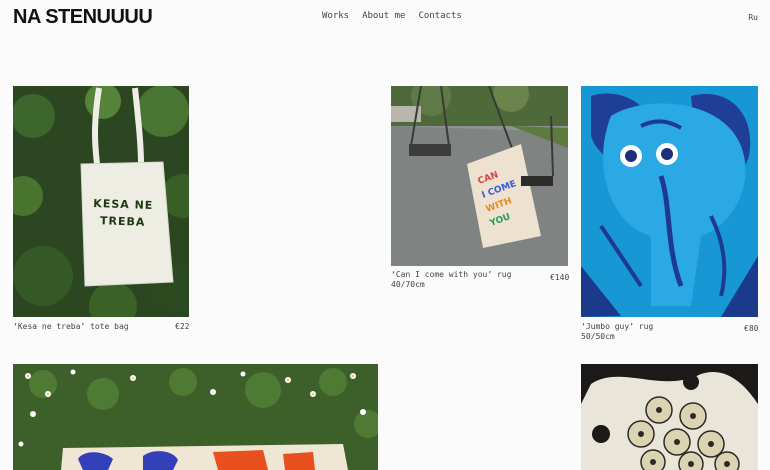  I want to click on product-price-jumbo-guy-rug: €80, so click(751, 328).